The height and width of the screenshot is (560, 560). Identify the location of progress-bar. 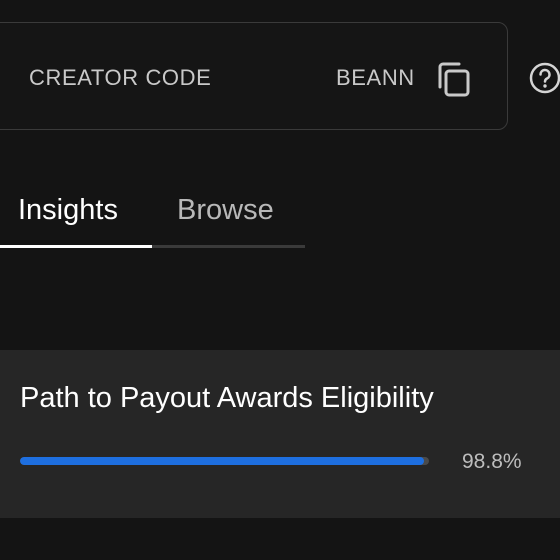
(224, 461).